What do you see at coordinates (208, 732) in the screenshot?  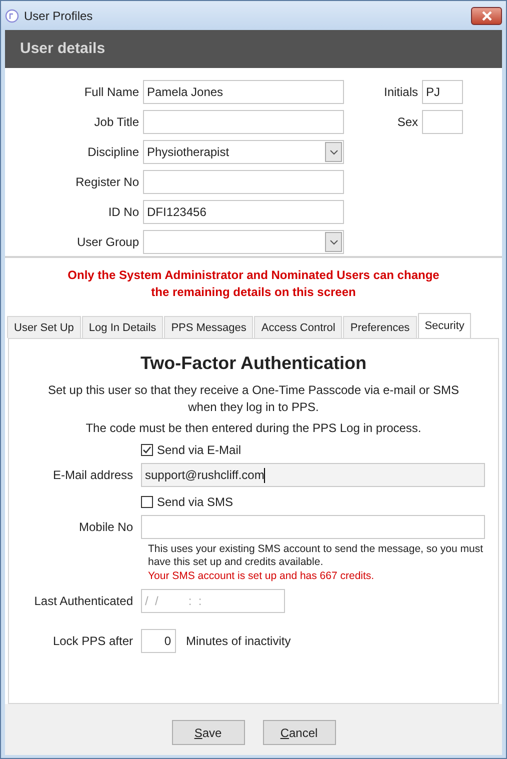 I see `dialog-button: Save` at bounding box center [208, 732].